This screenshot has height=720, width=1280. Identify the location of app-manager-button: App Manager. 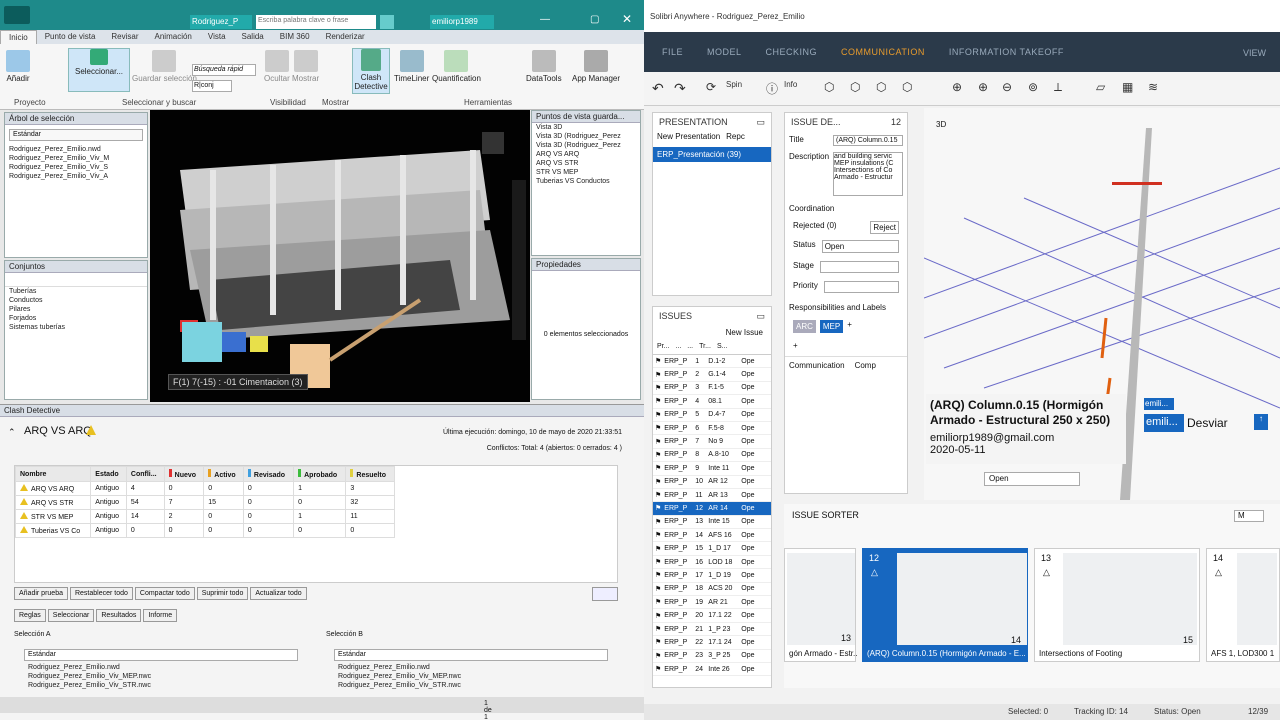
(596, 66).